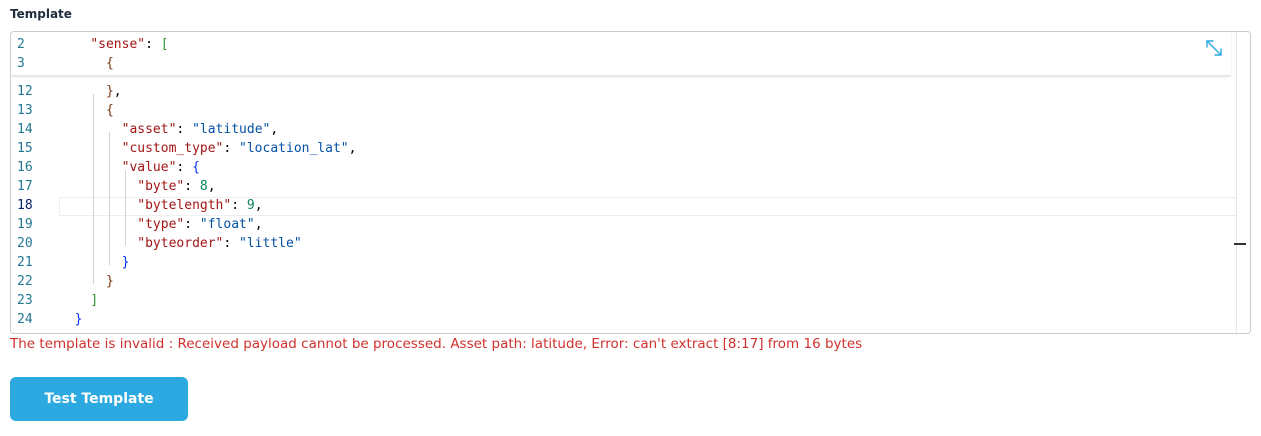  Describe the element at coordinates (149, 129) in the screenshot. I see `code-token: "asset"` at that location.